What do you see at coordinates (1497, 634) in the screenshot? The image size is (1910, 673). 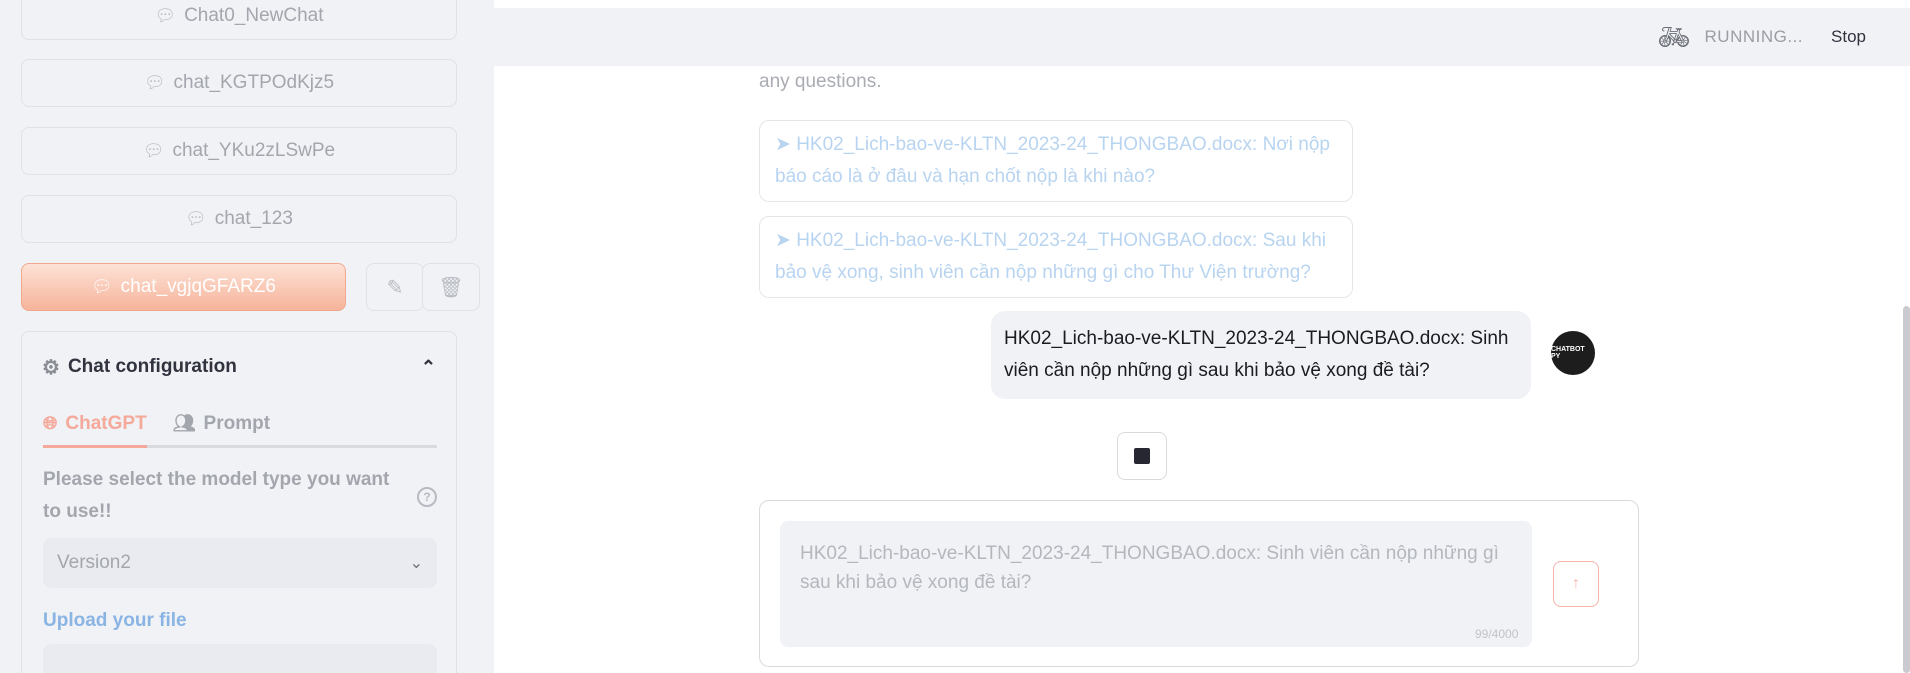 I see `char-counter: 99/4000` at bounding box center [1497, 634].